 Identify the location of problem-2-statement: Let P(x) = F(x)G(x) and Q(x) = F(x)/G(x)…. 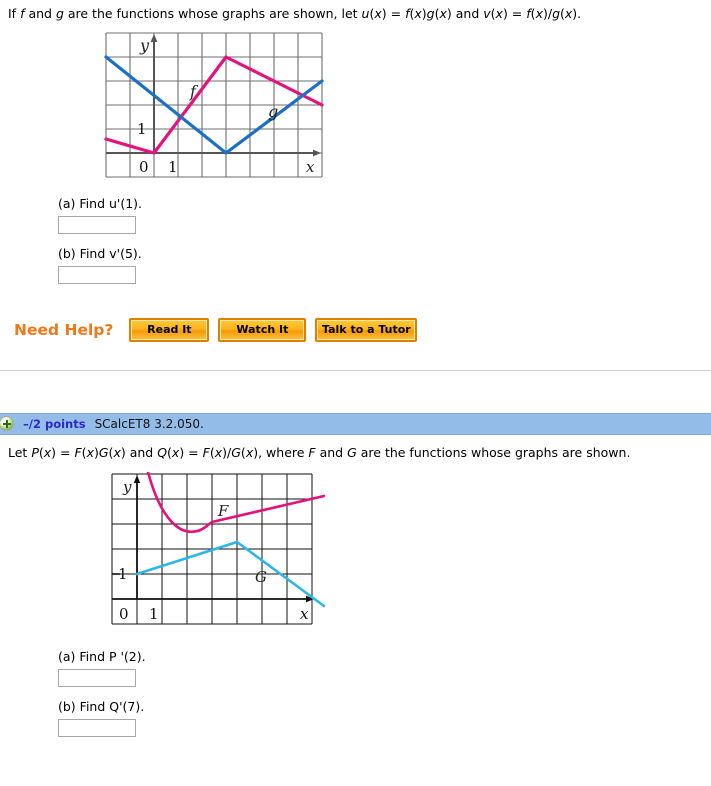
(319, 452).